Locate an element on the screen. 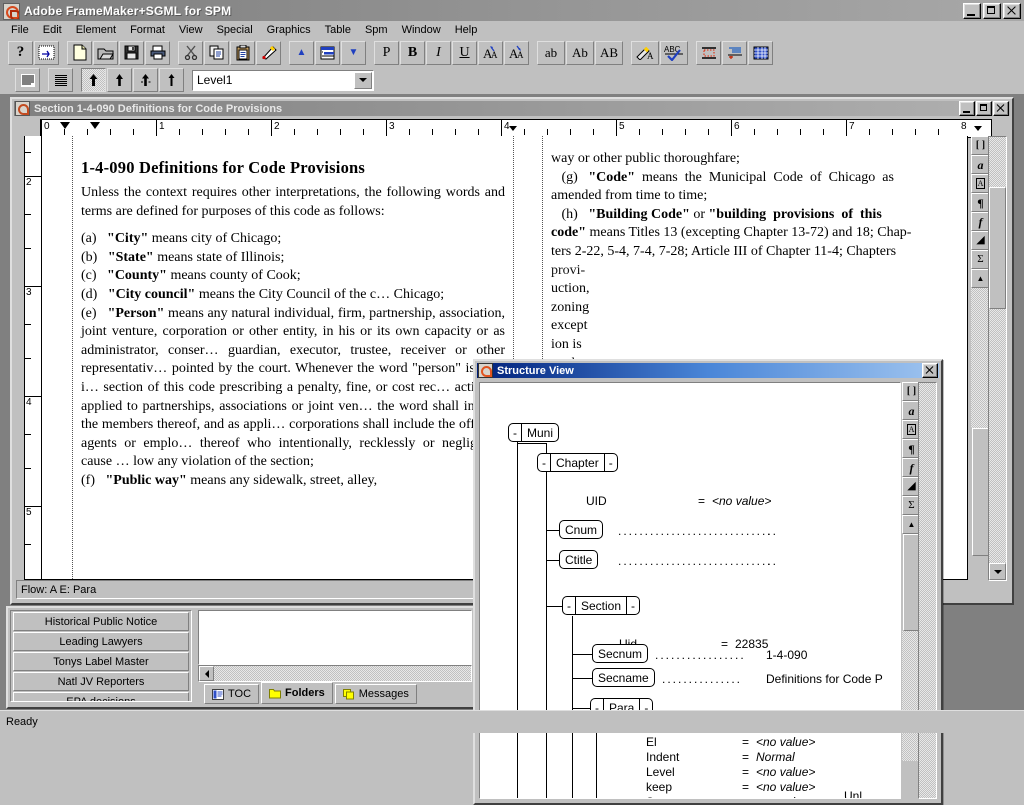 The height and width of the screenshot is (805, 1024). tree-node-section: - Section - is located at coordinates (601, 606).